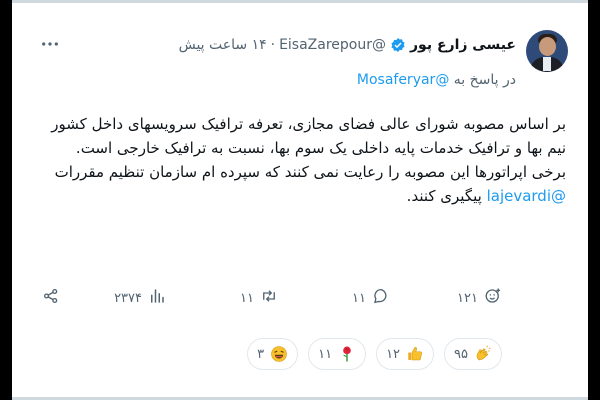 The width and height of the screenshot is (600, 400). Describe the element at coordinates (547, 46) in the screenshot. I see `avatar-head` at that location.